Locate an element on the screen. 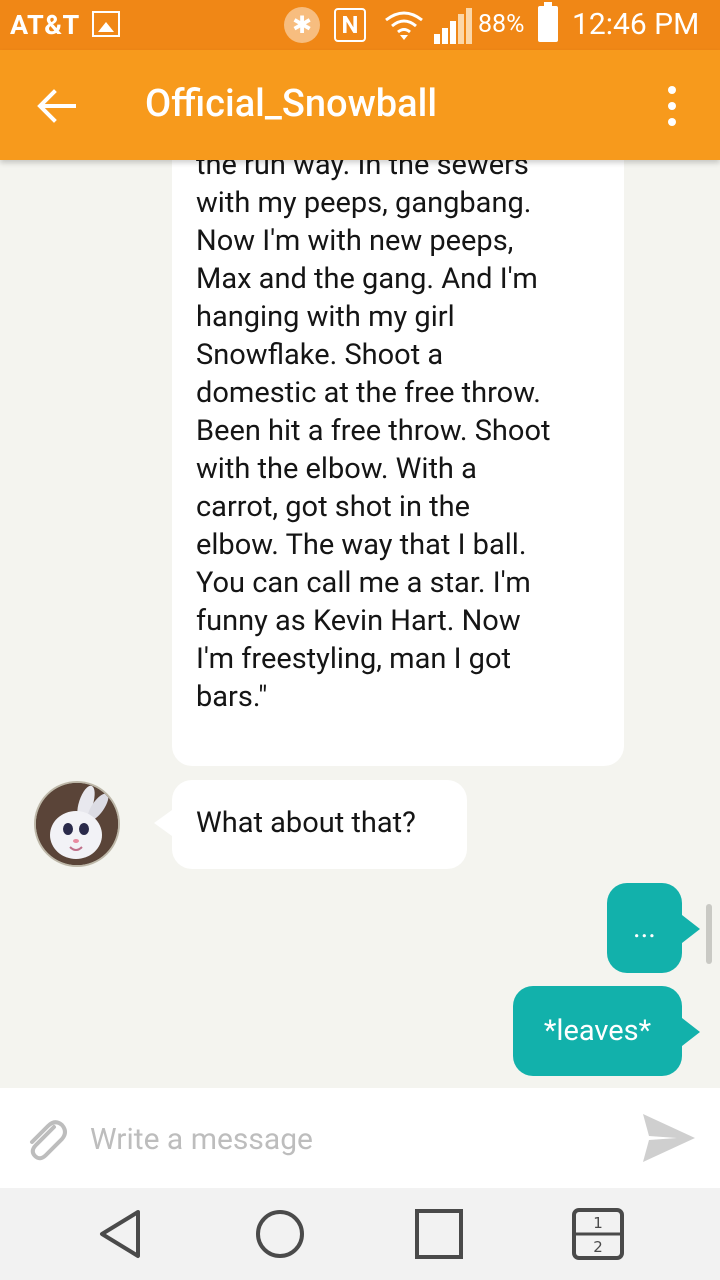 Image resolution: width=720 pixels, height=1280 pixels. outgoing-message-bubble: *leaves* is located at coordinates (606, 1031).